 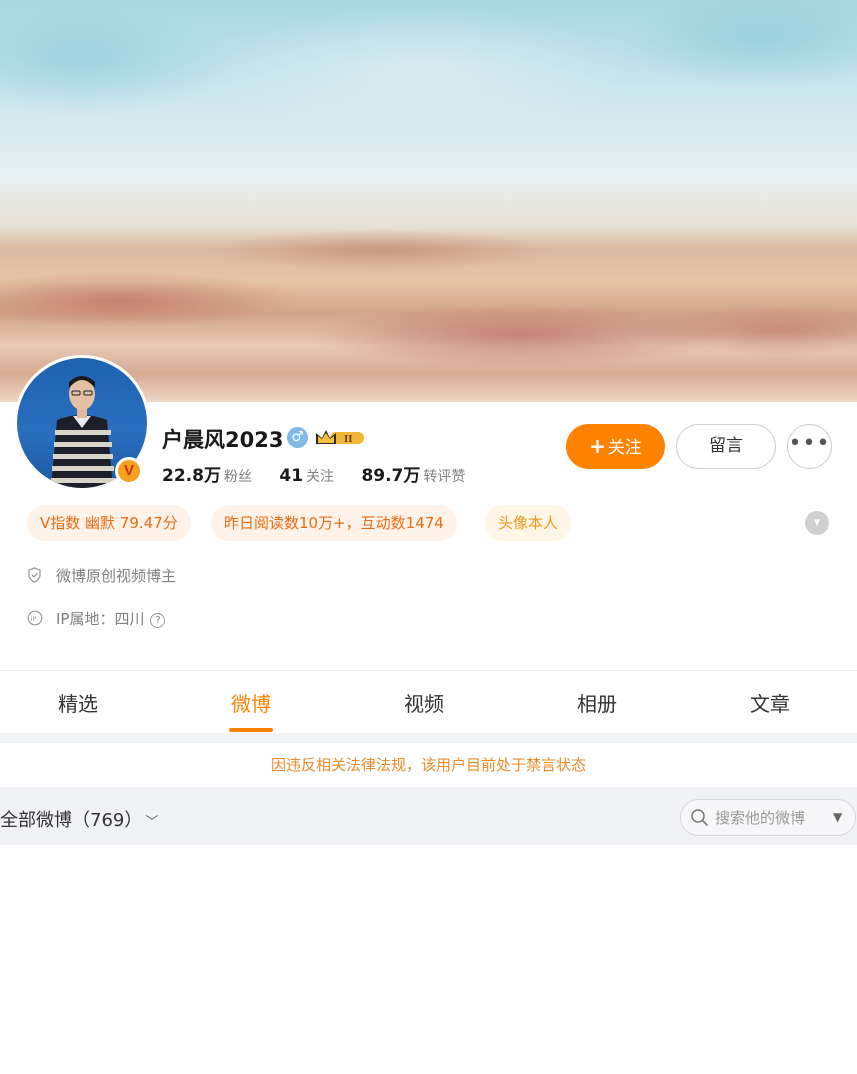 I want to click on creator-text: 微博原创视频博主, so click(x=116, y=576).